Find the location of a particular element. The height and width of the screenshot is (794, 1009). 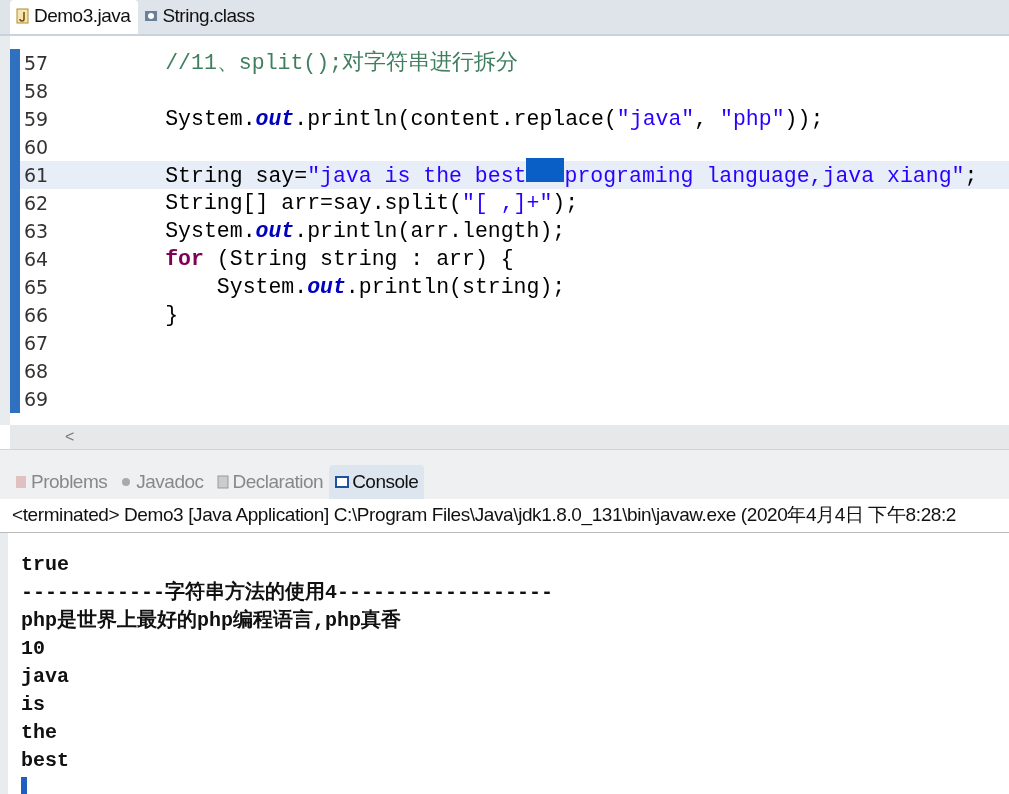

code-line: for (String string : arr) { is located at coordinates (339, 259).